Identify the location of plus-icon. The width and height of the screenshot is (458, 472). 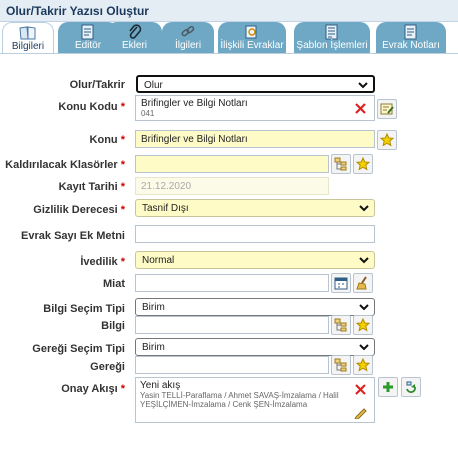
(388, 387).